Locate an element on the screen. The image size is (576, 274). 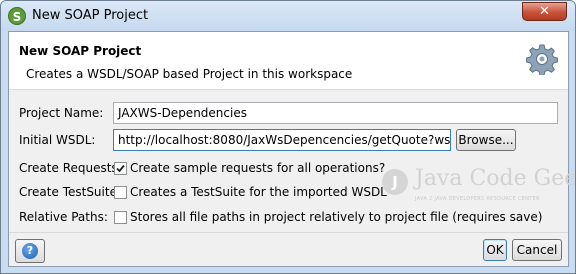
header-title: New SOAP Project is located at coordinates (80, 51).